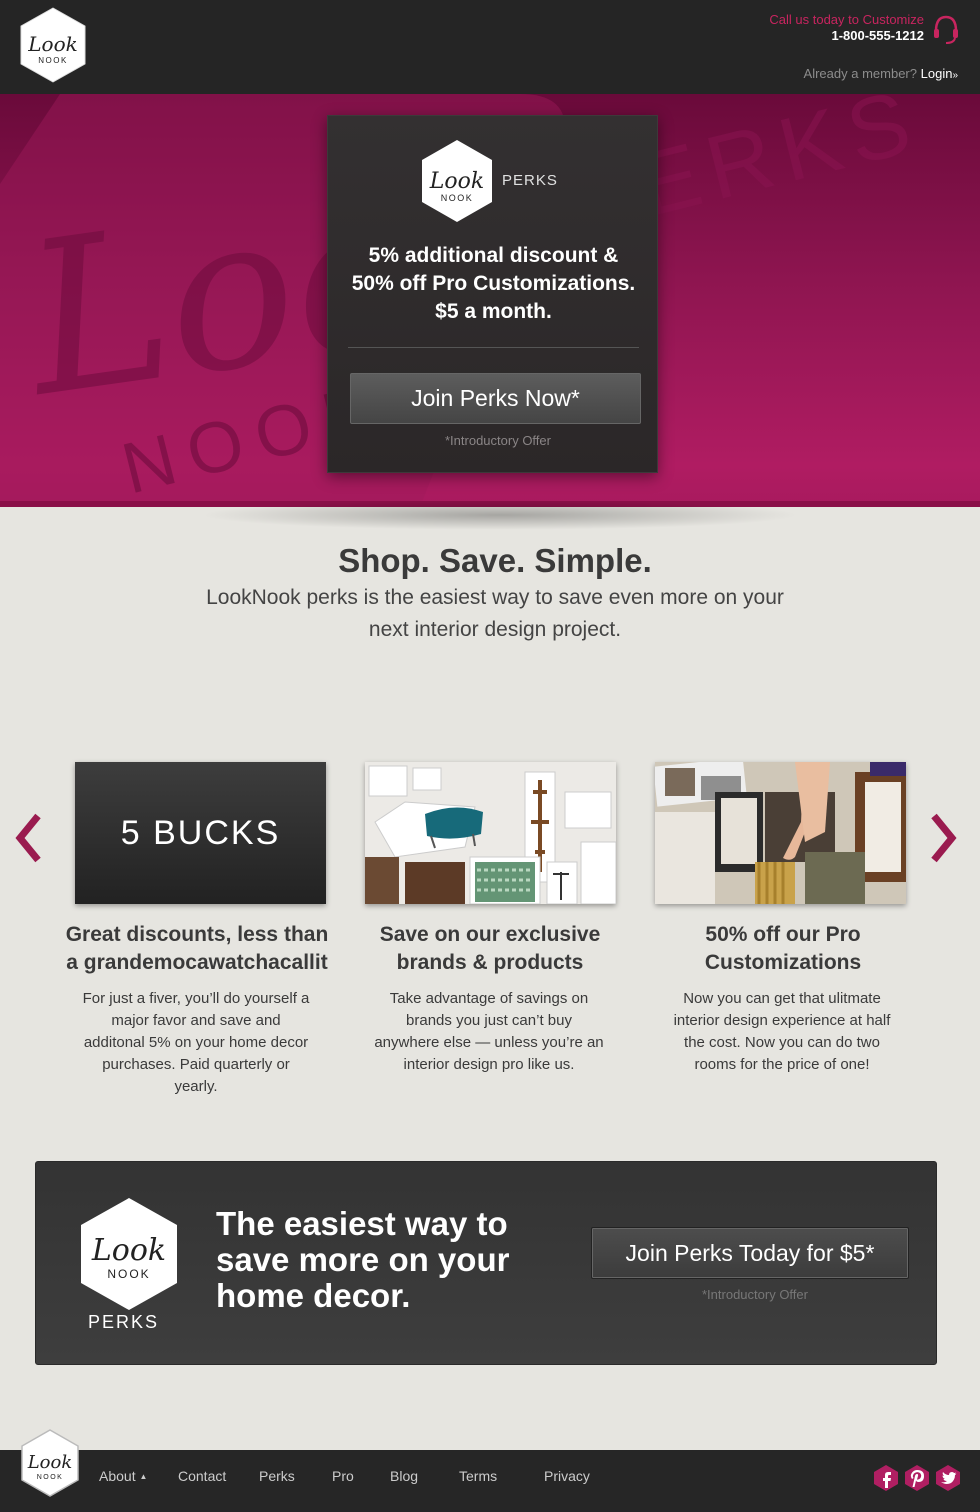 Image resolution: width=980 pixels, height=1512 pixels. What do you see at coordinates (197, 934) in the screenshot?
I see `feature-title-discounts-line1: Great discounts, less than` at bounding box center [197, 934].